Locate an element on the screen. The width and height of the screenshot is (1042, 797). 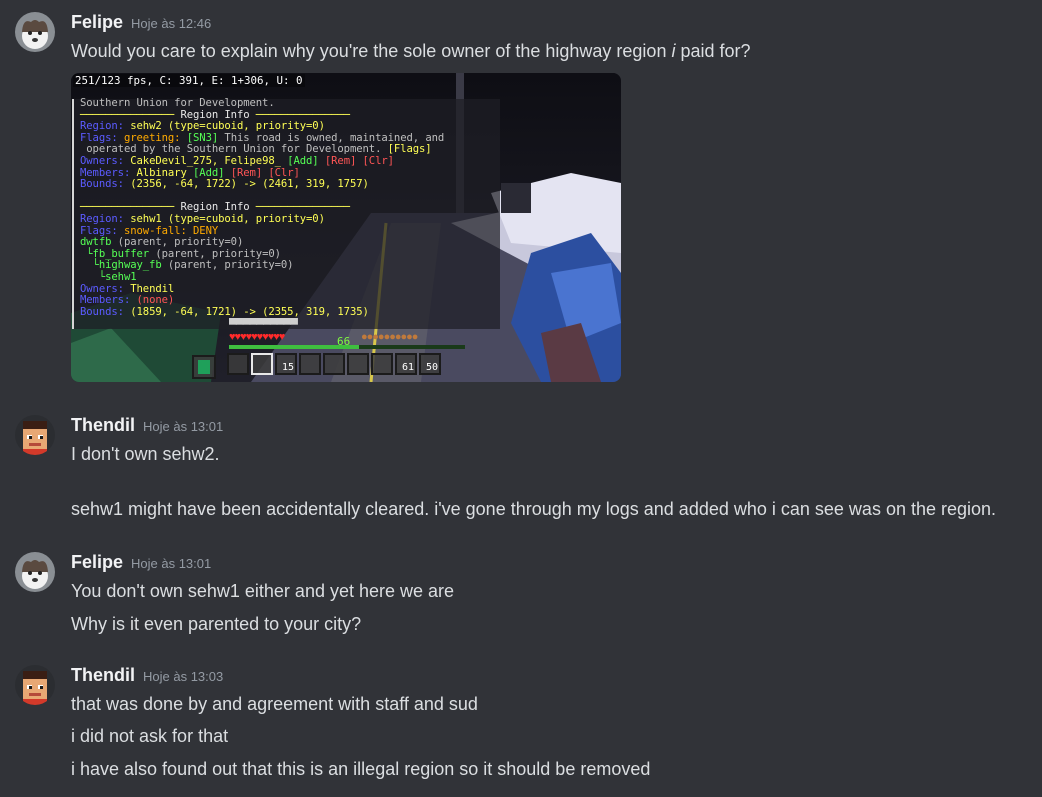
message-header: Thendil Hoje às 13:01 is located at coordinates (147, 425).